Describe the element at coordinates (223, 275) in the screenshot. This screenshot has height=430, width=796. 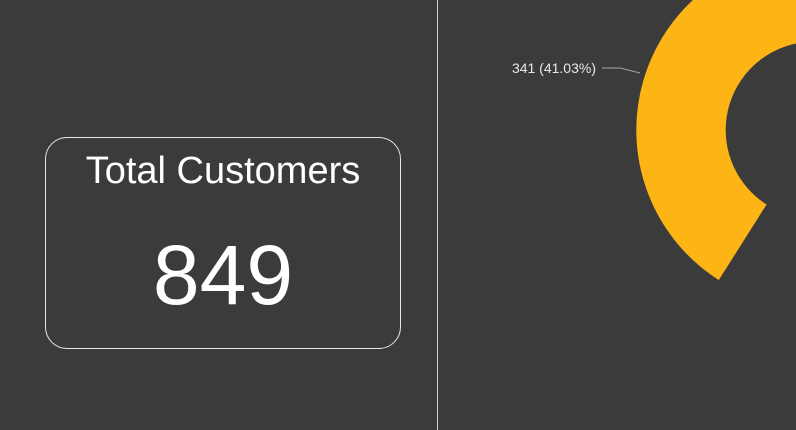
I see `card-value: 849` at that location.